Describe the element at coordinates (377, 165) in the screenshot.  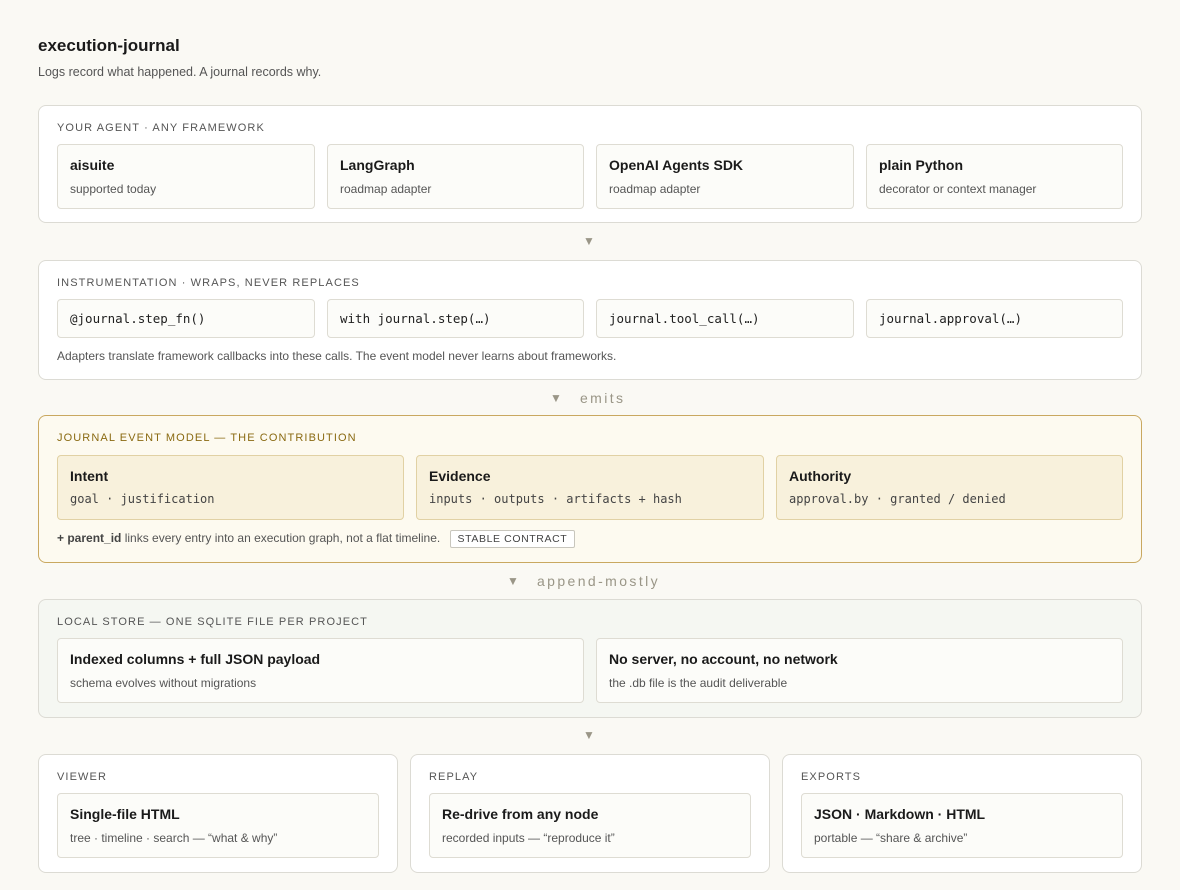
I see `framework-title: LangGraph` at that location.